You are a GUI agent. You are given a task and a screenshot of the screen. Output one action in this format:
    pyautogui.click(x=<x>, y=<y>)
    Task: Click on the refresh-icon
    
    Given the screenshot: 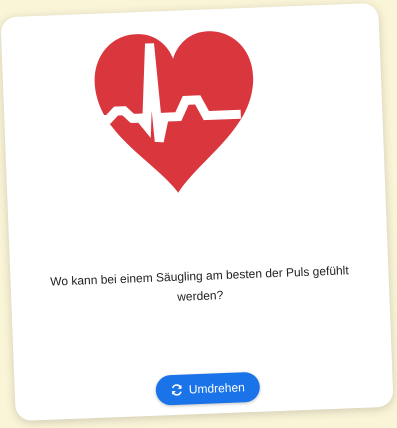 What is the action you would take?
    pyautogui.click(x=177, y=390)
    